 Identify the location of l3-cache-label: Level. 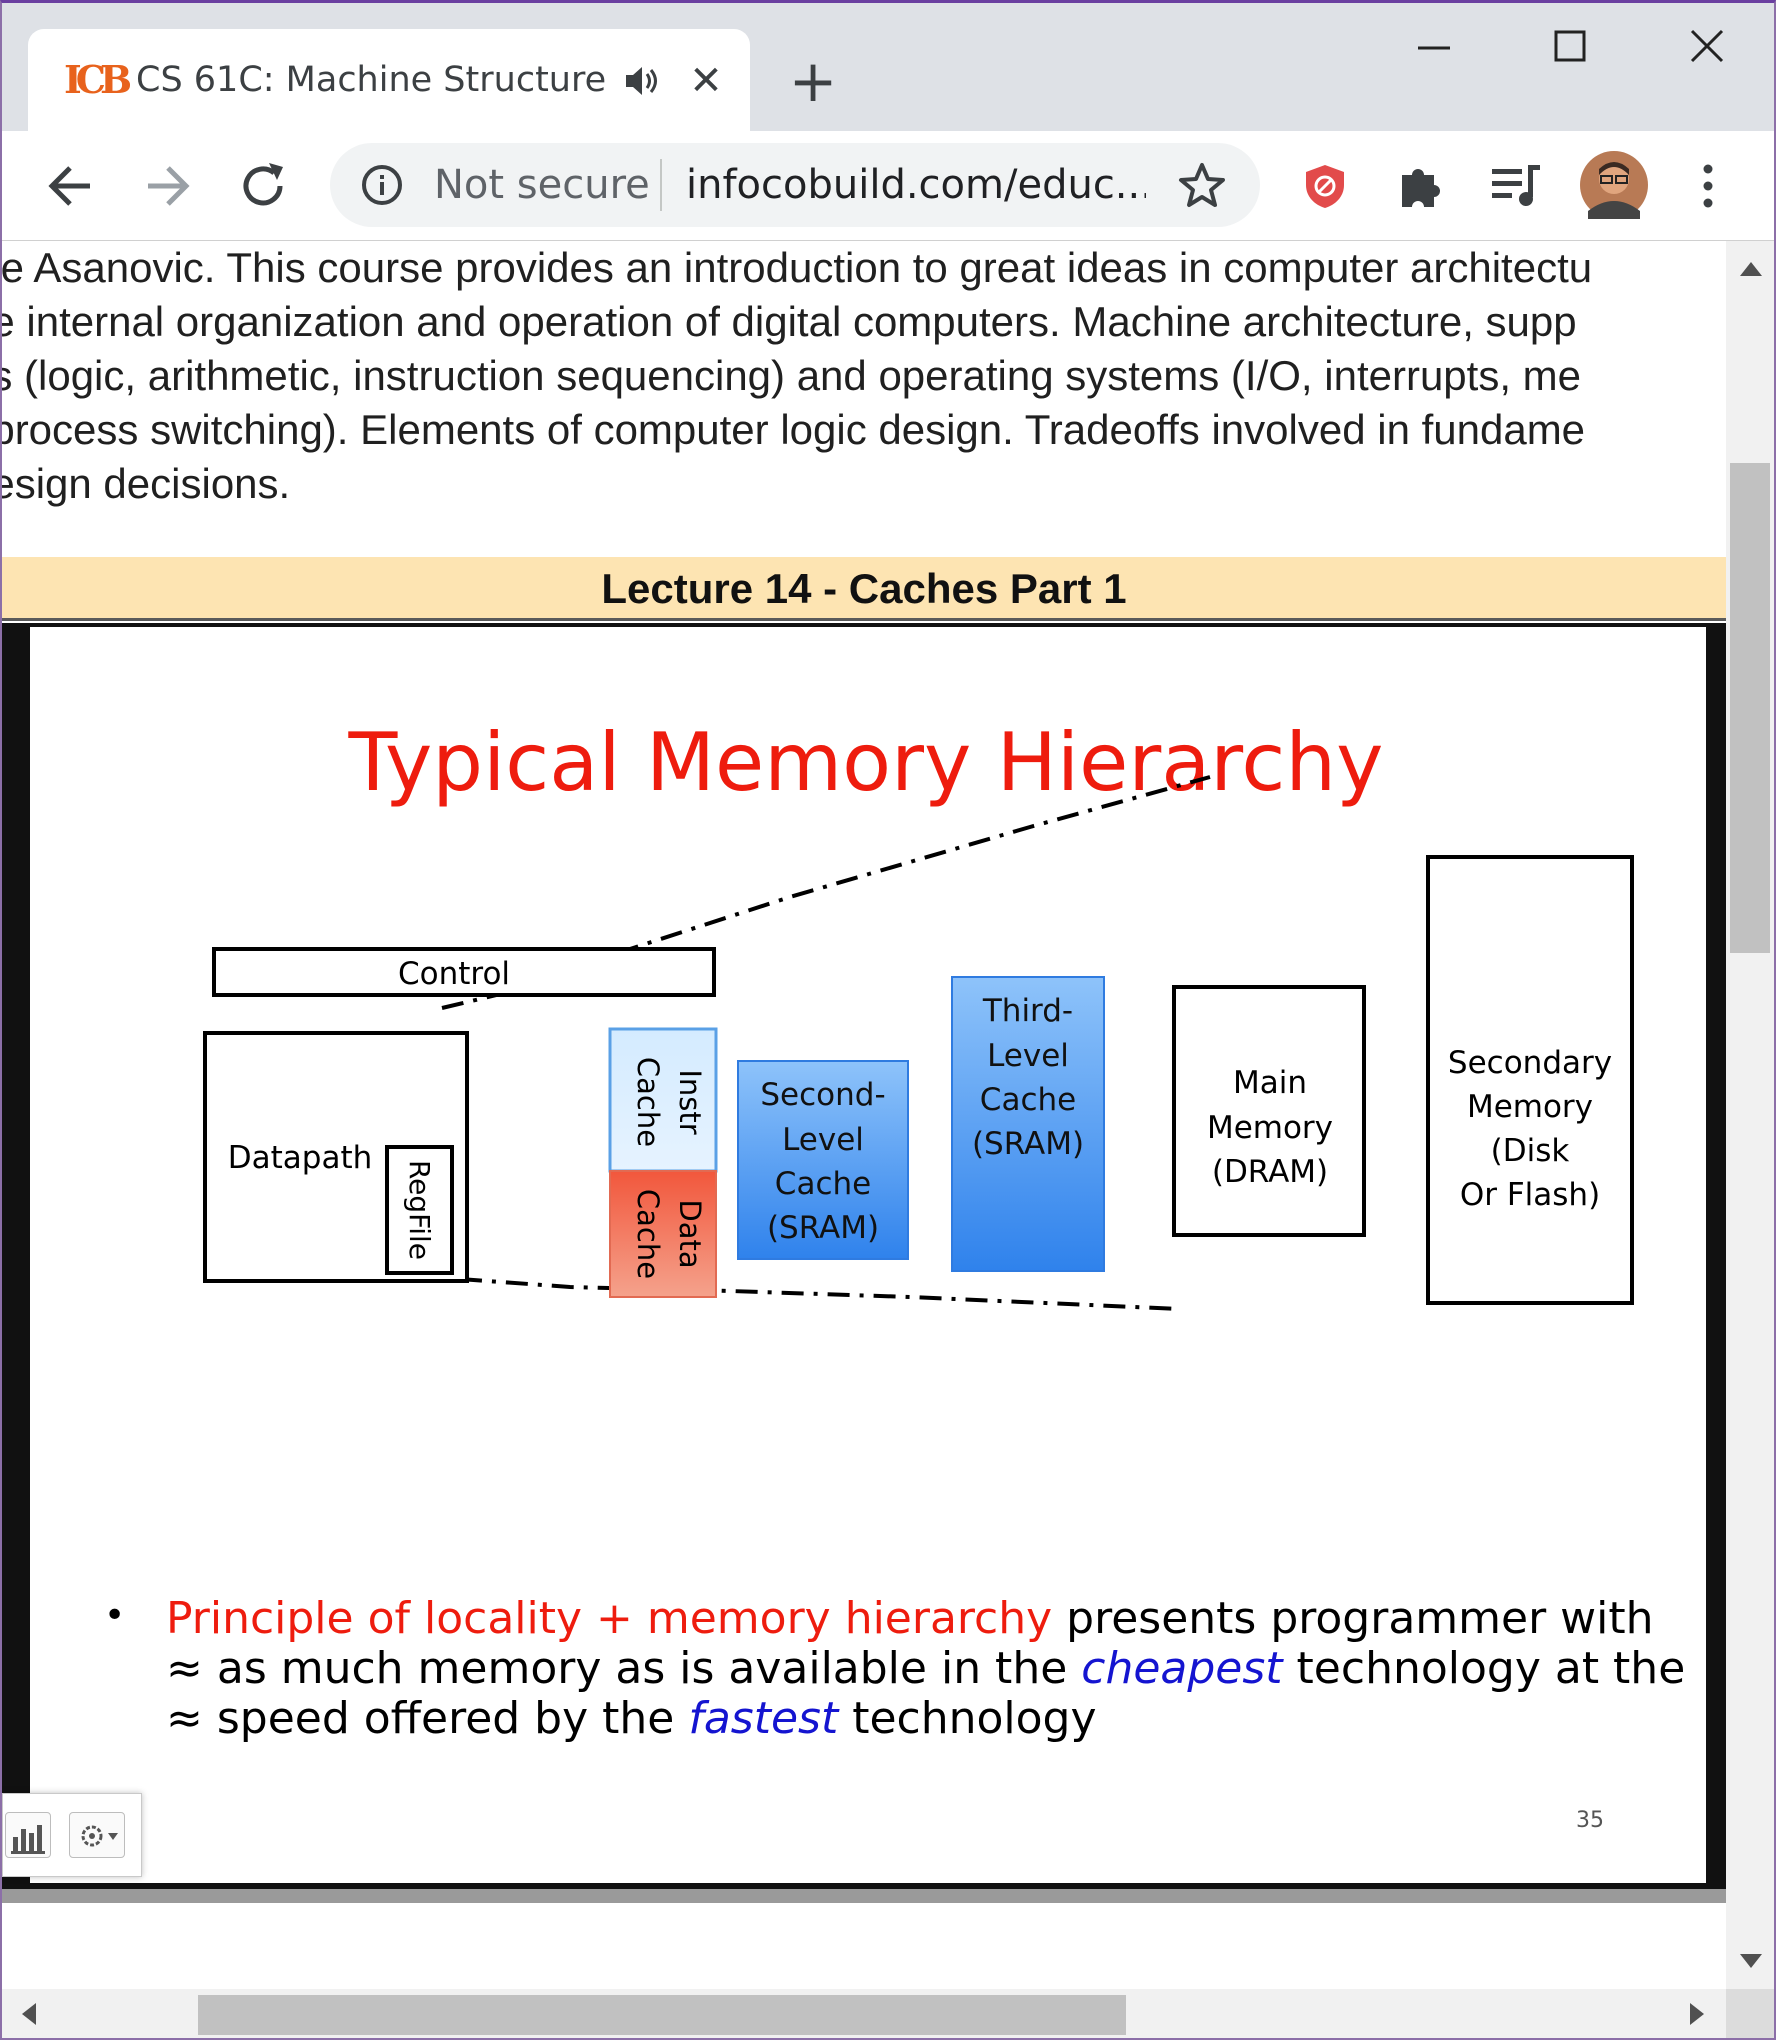
(1028, 1056).